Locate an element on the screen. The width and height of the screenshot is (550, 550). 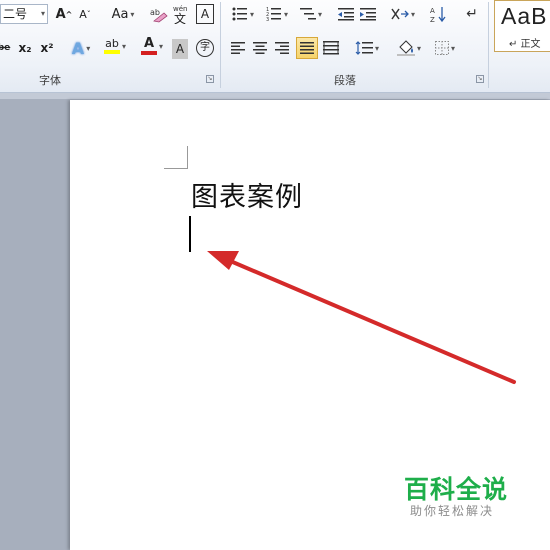
style-name: ↵ 正文 is located at coordinates (525, 44).